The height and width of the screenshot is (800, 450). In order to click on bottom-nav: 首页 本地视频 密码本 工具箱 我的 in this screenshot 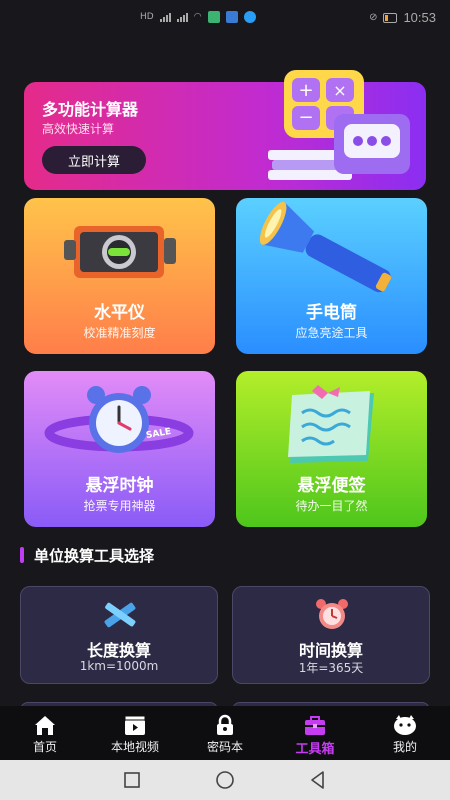, I will do `click(225, 733)`.